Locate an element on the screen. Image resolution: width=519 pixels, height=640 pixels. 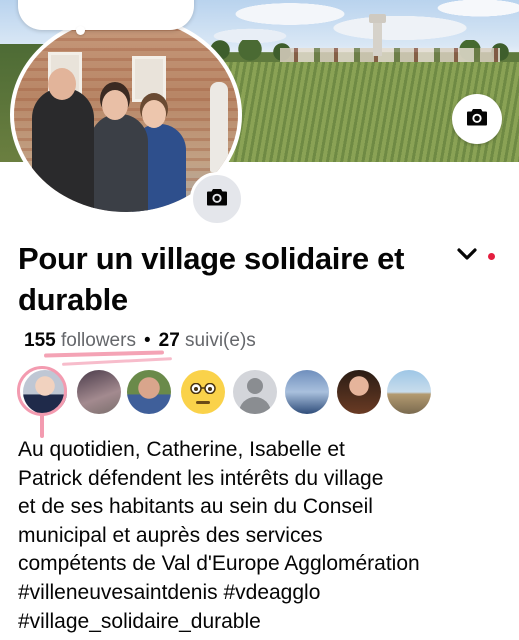
page-stats: 155 followers • 27 suivi(e)s is located at coordinates (140, 341).